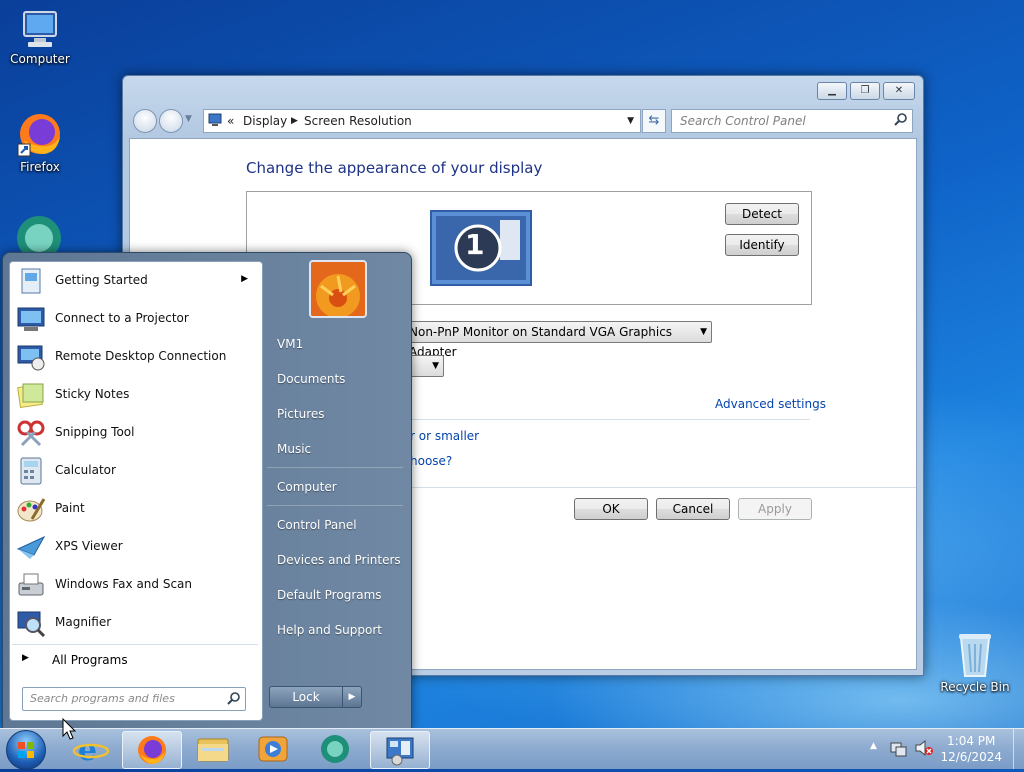 This screenshot has width=1024, height=772. What do you see at coordinates (135, 623) in the screenshot?
I see `program-magnifier: Magnifier` at bounding box center [135, 623].